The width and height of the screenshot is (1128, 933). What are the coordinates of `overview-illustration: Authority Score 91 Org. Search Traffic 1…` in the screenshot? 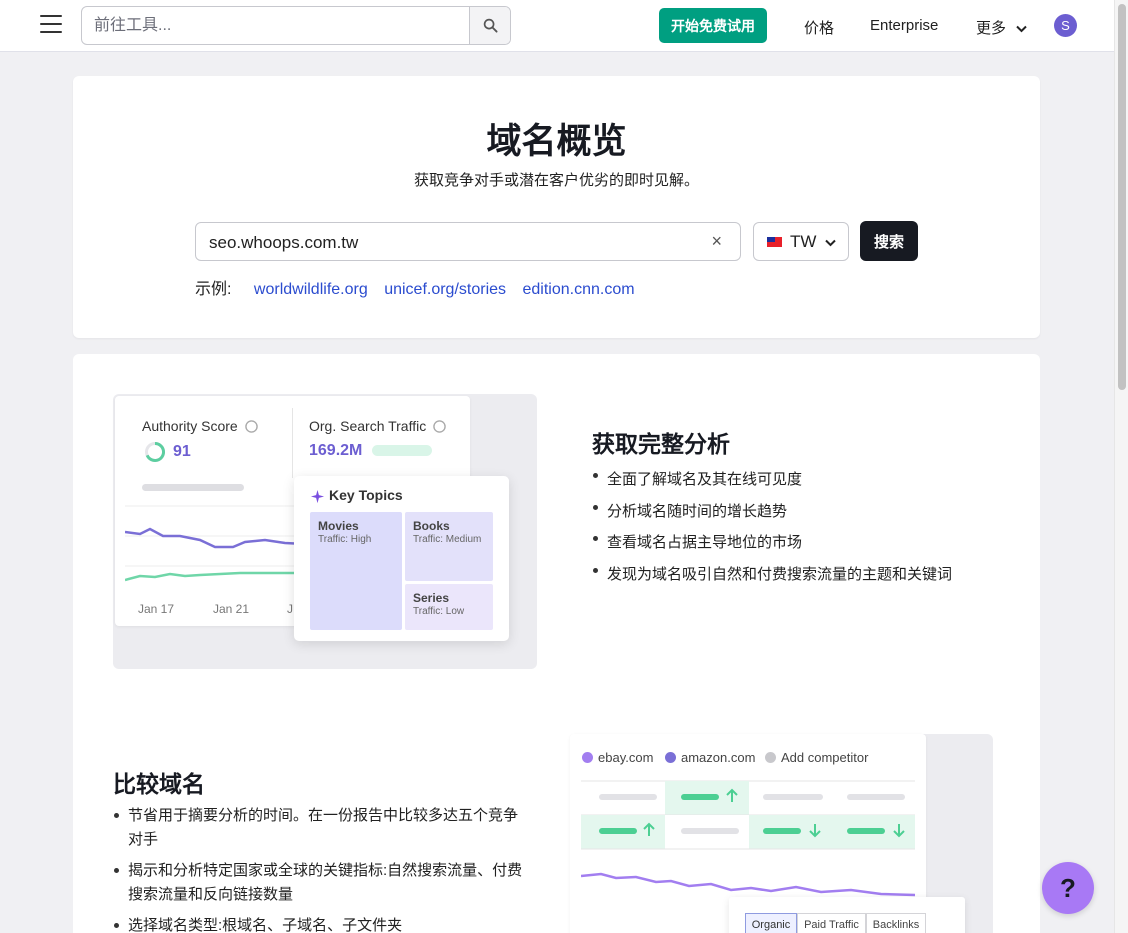 It's located at (325, 531).